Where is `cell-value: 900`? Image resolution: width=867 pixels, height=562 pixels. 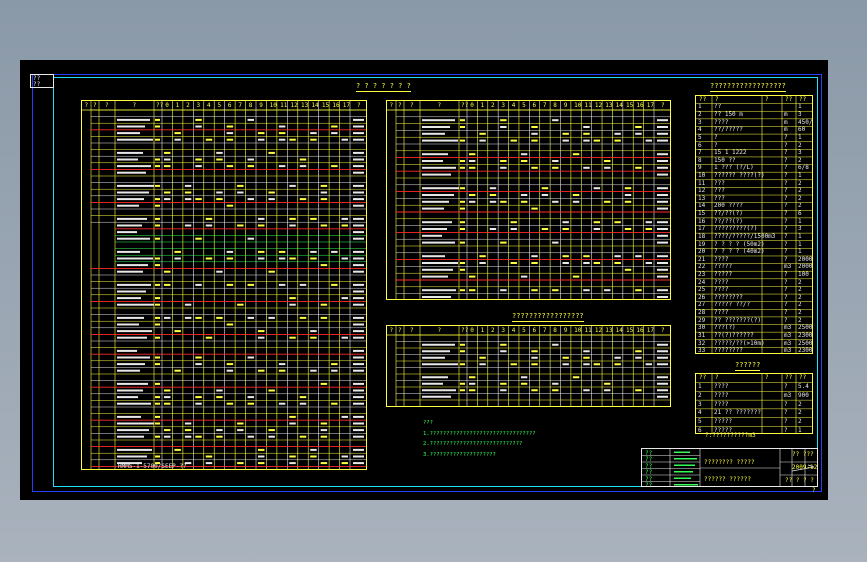 cell-value: 900 is located at coordinates (803, 395).